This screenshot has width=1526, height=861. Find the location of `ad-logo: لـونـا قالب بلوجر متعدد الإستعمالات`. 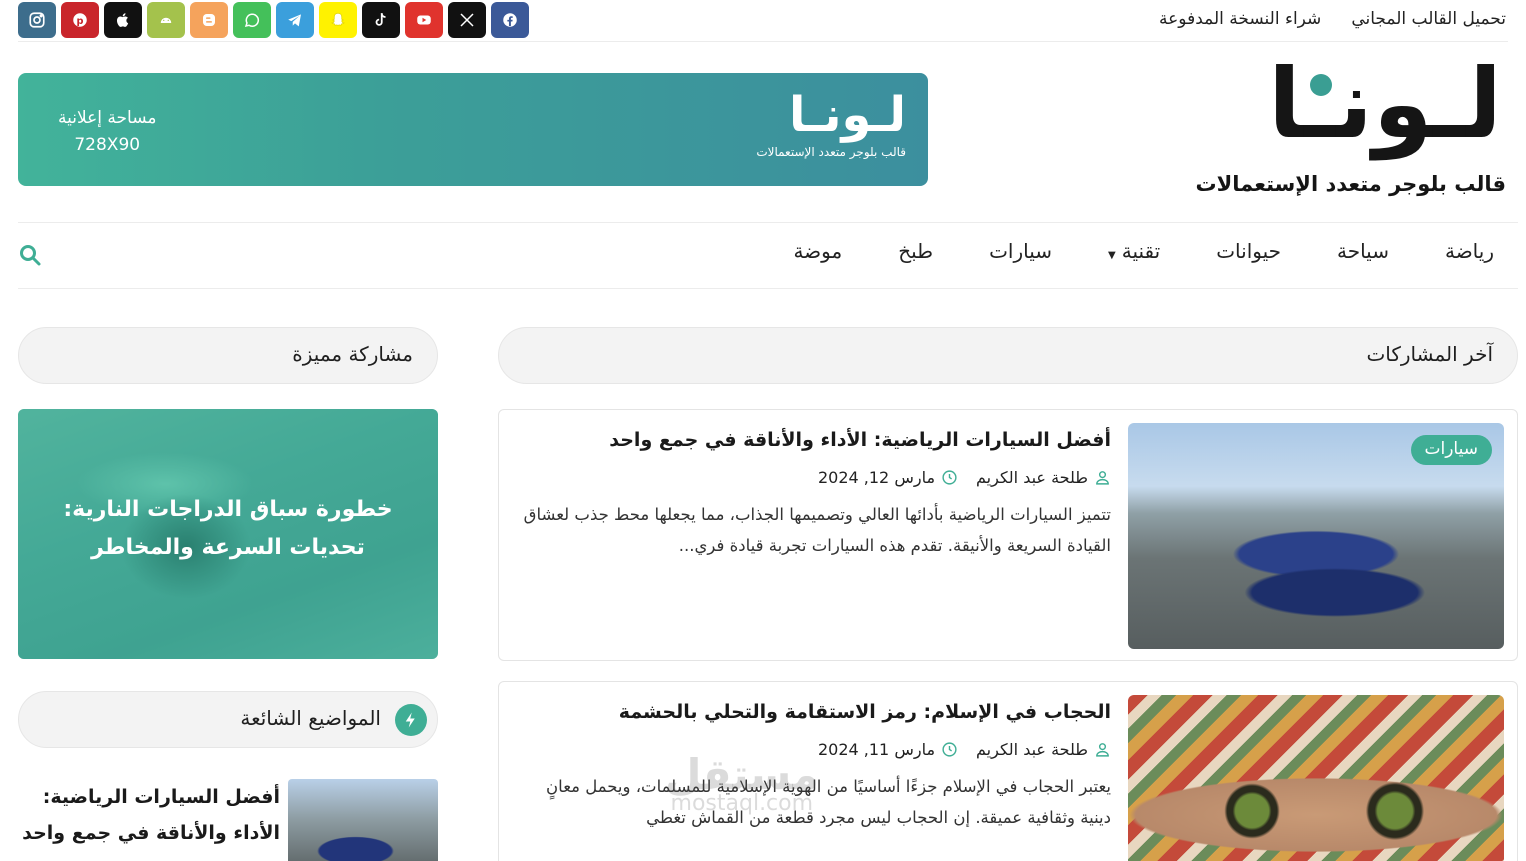

ad-logo: لـونـا قالب بلوجر متعدد الإستعمالات is located at coordinates (831, 125).